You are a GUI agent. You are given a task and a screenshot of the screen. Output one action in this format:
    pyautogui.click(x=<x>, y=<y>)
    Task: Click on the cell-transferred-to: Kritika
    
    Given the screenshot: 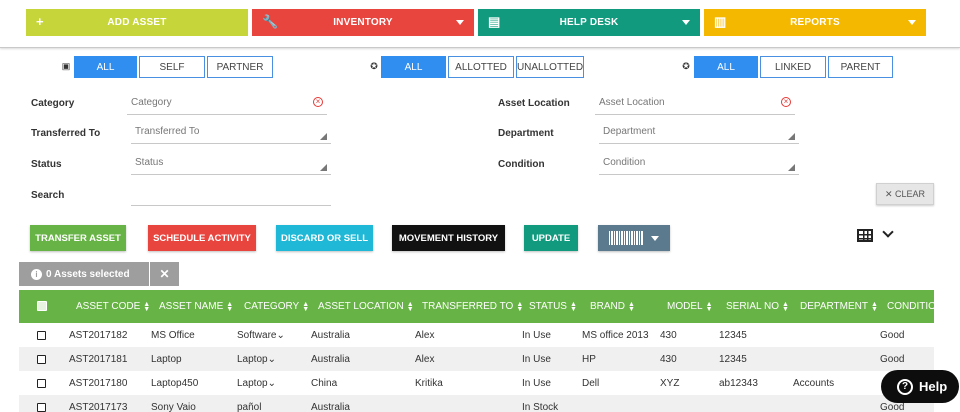 What is the action you would take?
    pyautogui.click(x=429, y=383)
    